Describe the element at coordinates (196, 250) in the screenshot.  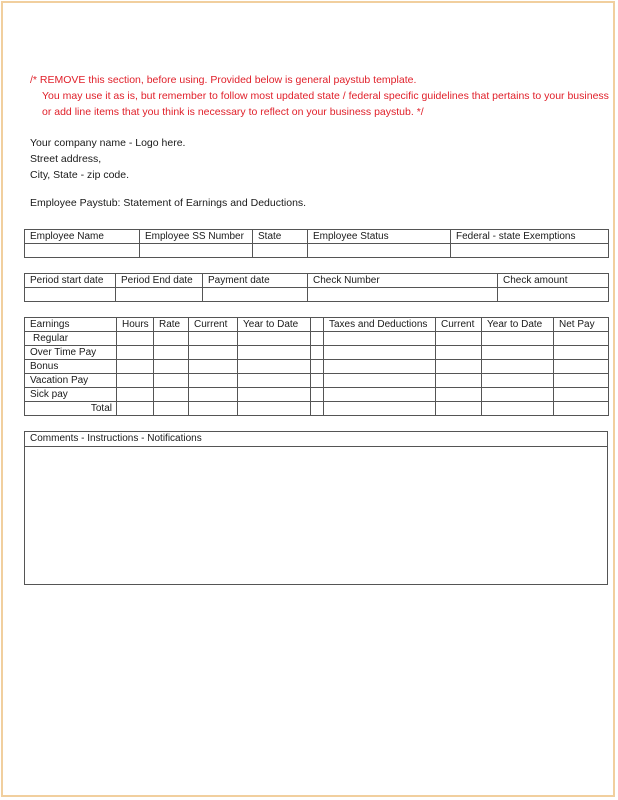
I see `employee-ss-number-cell` at that location.